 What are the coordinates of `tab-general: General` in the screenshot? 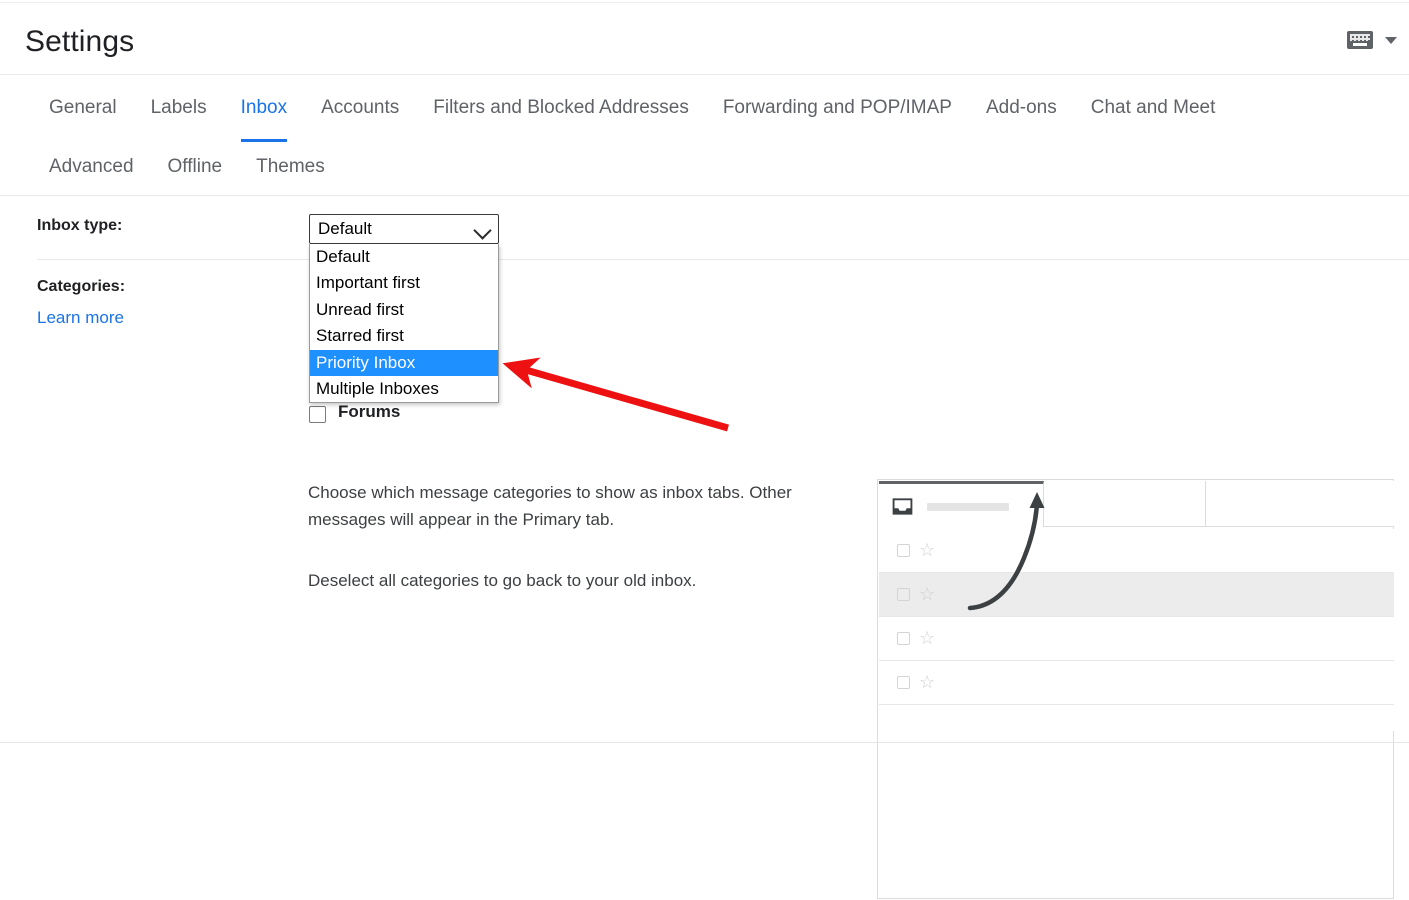 It's located at (83, 108).